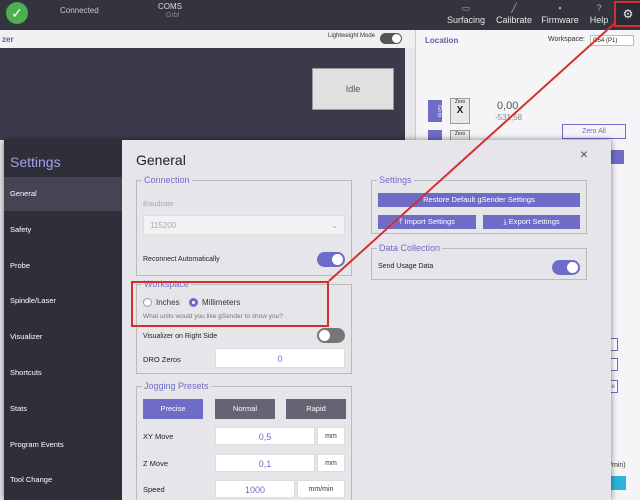 This screenshot has width=640, height=500. Describe the element at coordinates (63, 194) in the screenshot. I see `sidebar-item-general: General` at that location.